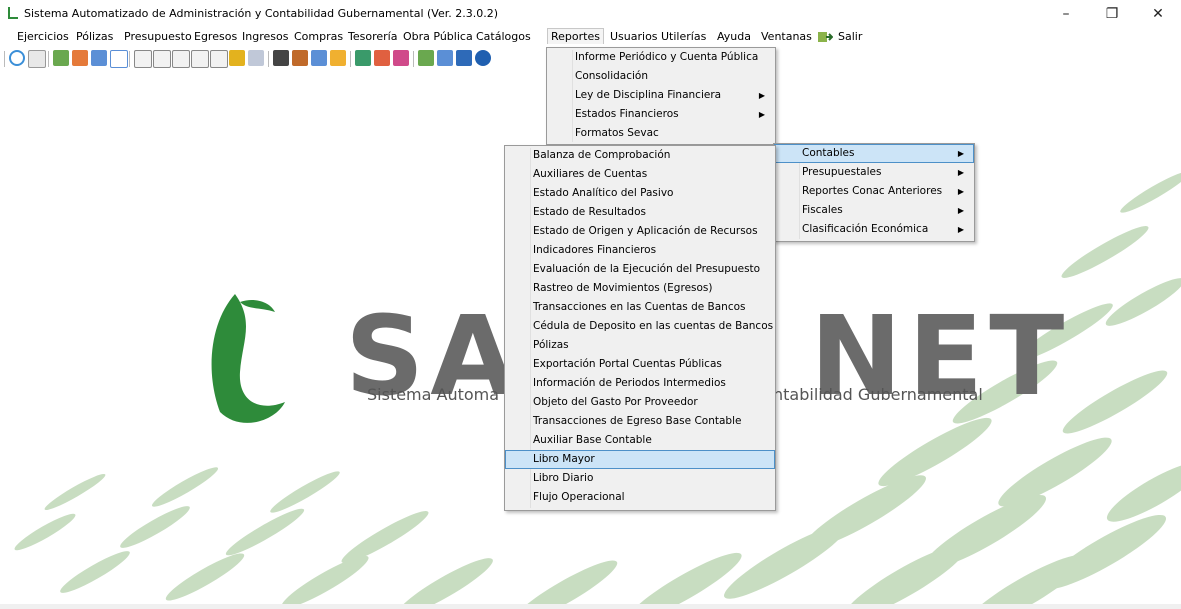  What do you see at coordinates (874, 210) in the screenshot?
I see `menu-item-fiscales: Fiscales ▶` at bounding box center [874, 210].